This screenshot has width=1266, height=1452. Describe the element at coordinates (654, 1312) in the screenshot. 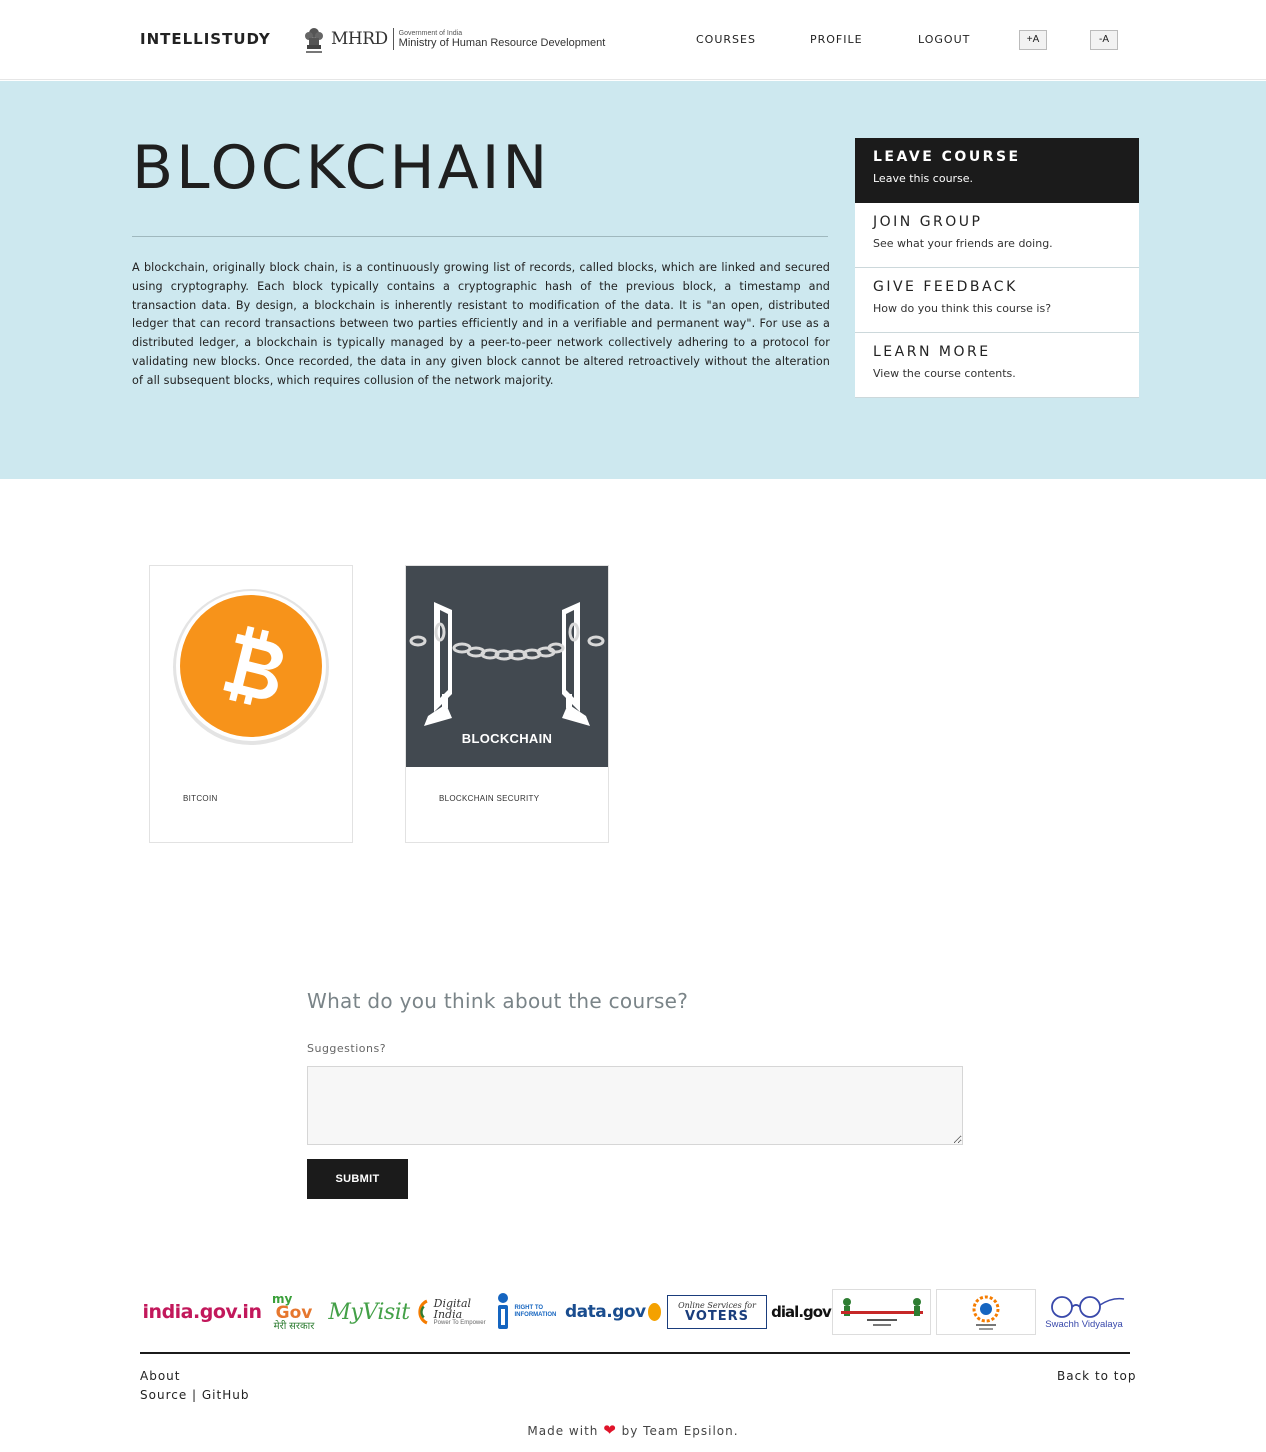

I see `data-gov-badge-icon` at that location.